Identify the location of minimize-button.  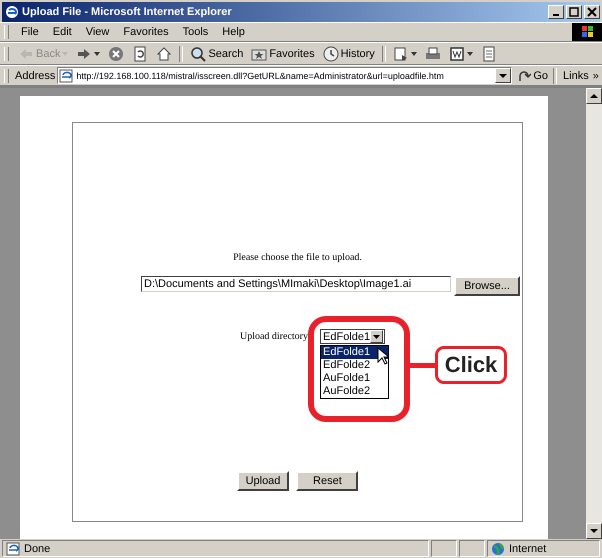
(556, 12).